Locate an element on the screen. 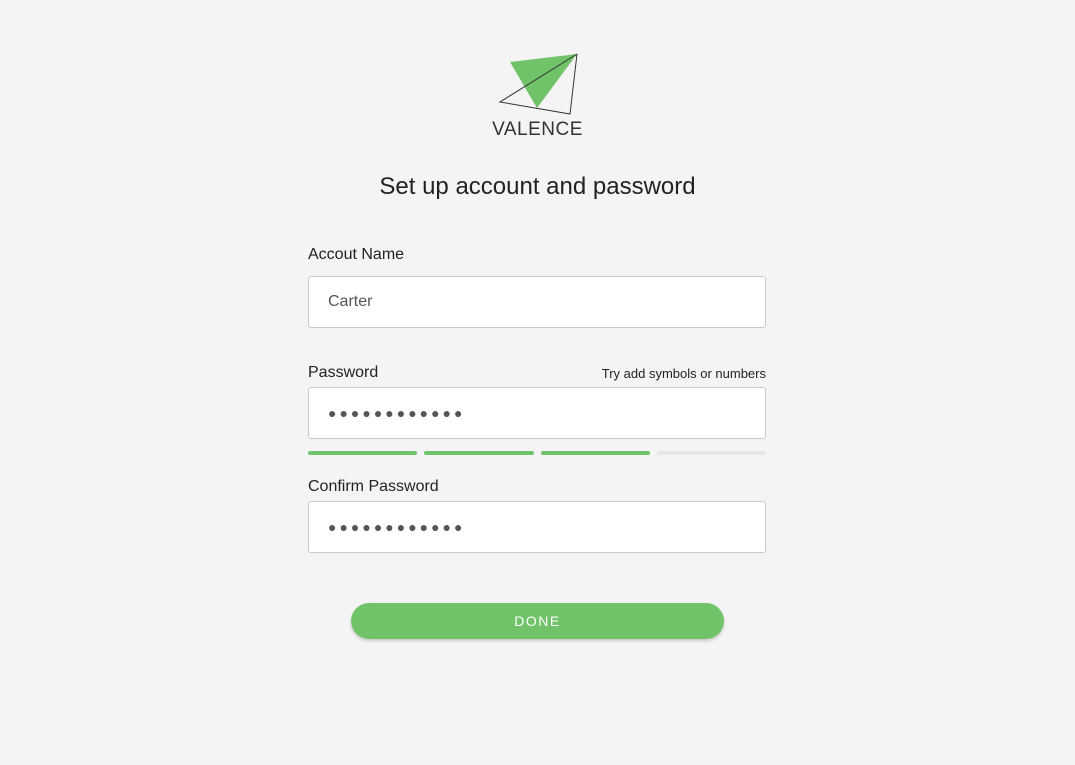  password-hint: Try add symbols or numbers is located at coordinates (683, 373).